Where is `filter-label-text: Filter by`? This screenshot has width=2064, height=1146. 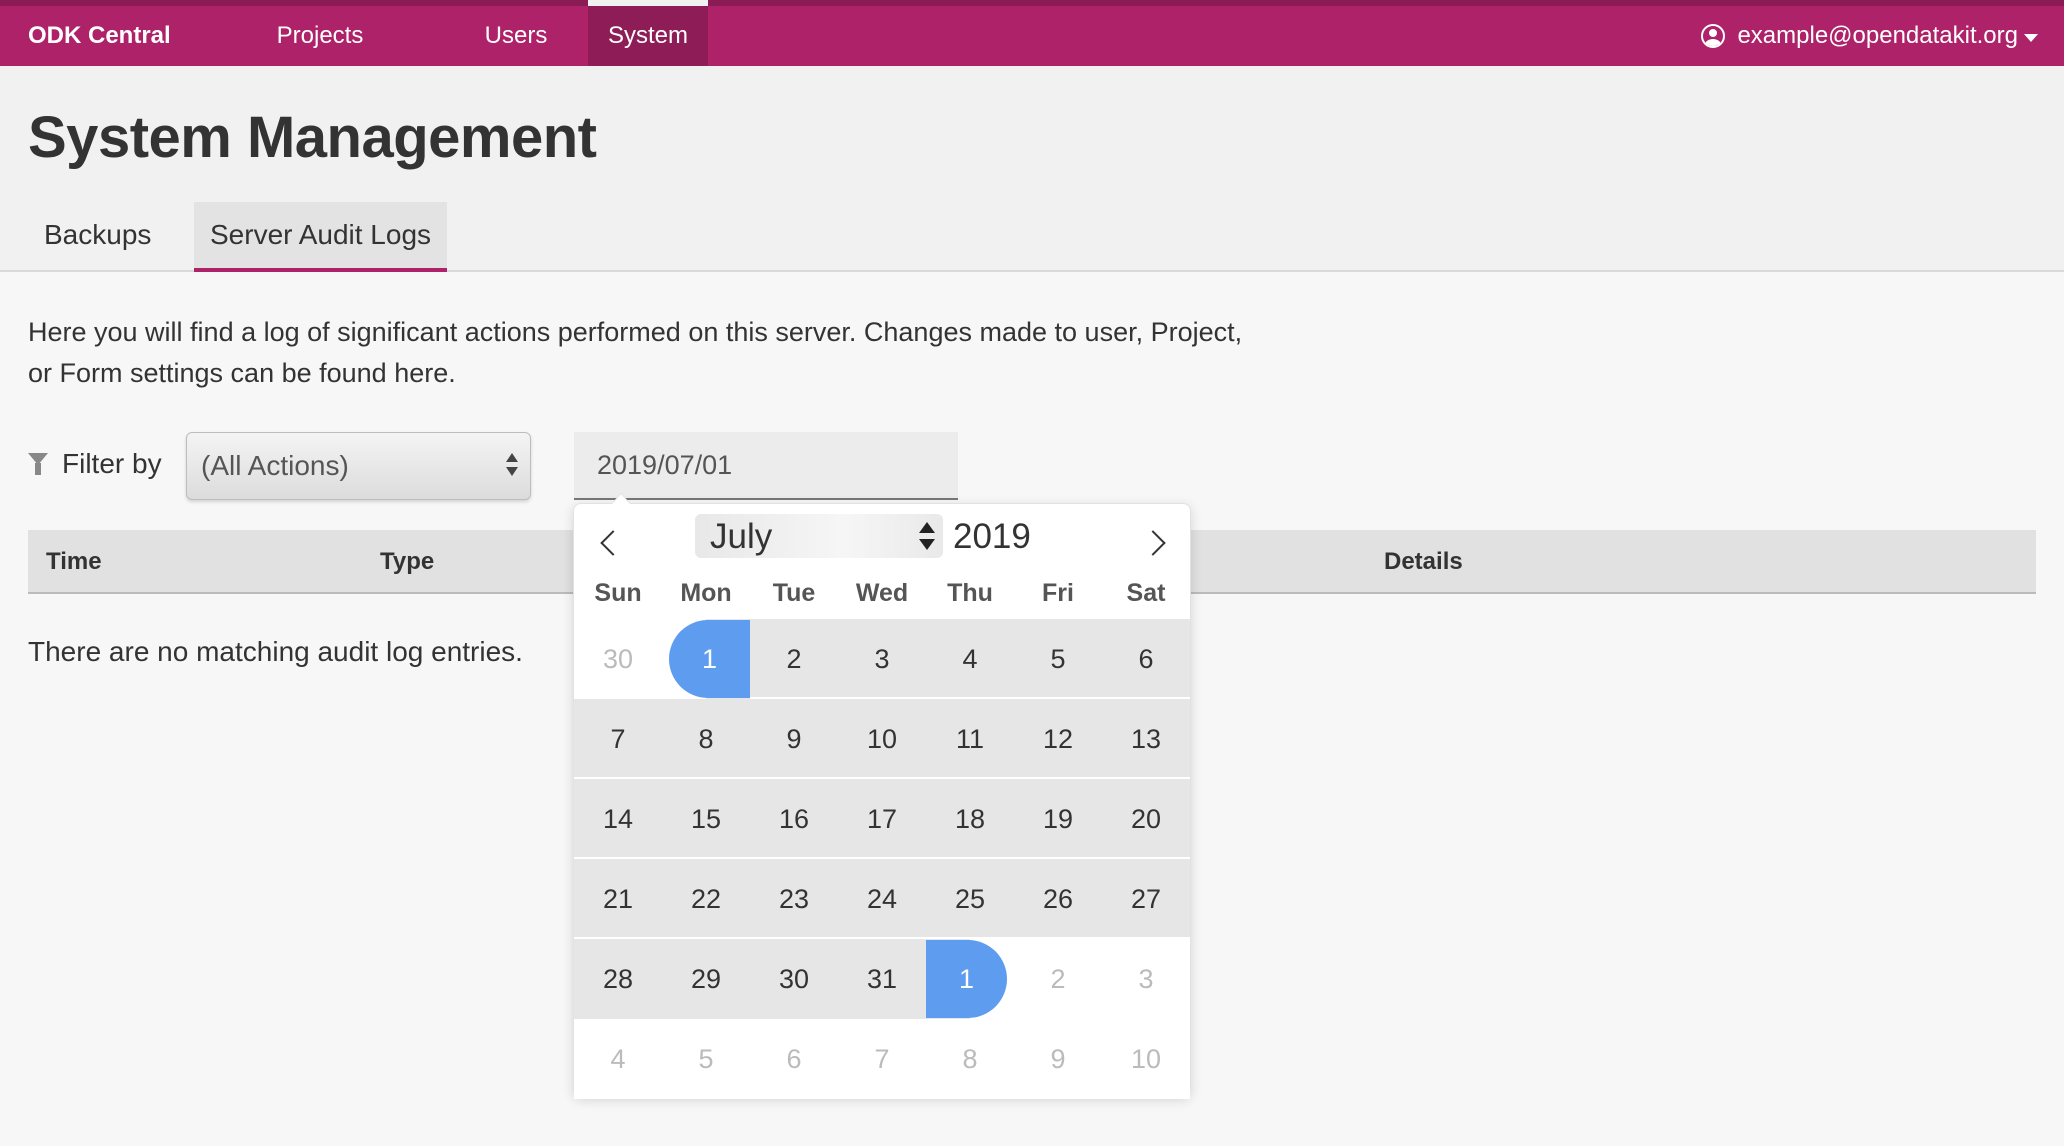
filter-label-text: Filter by is located at coordinates (112, 463).